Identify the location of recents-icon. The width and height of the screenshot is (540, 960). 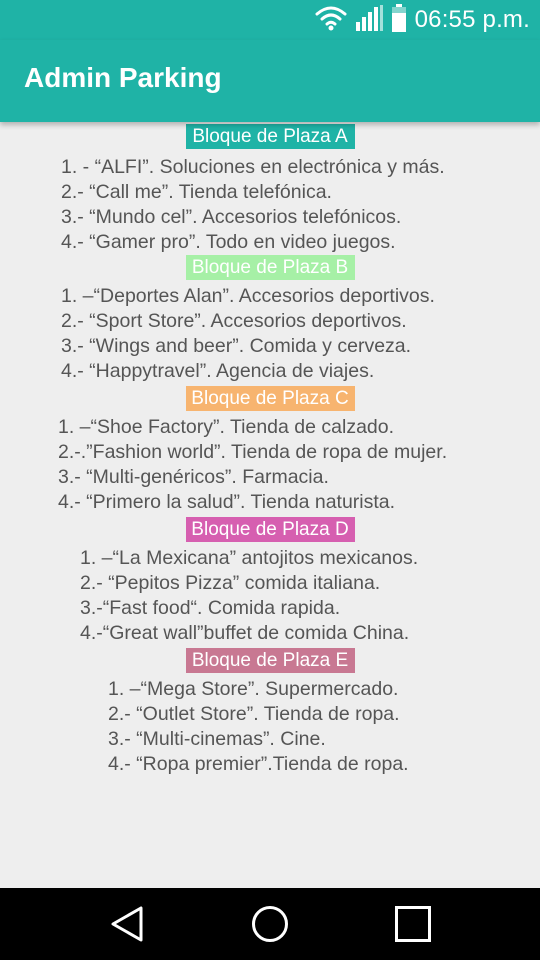
(413, 927).